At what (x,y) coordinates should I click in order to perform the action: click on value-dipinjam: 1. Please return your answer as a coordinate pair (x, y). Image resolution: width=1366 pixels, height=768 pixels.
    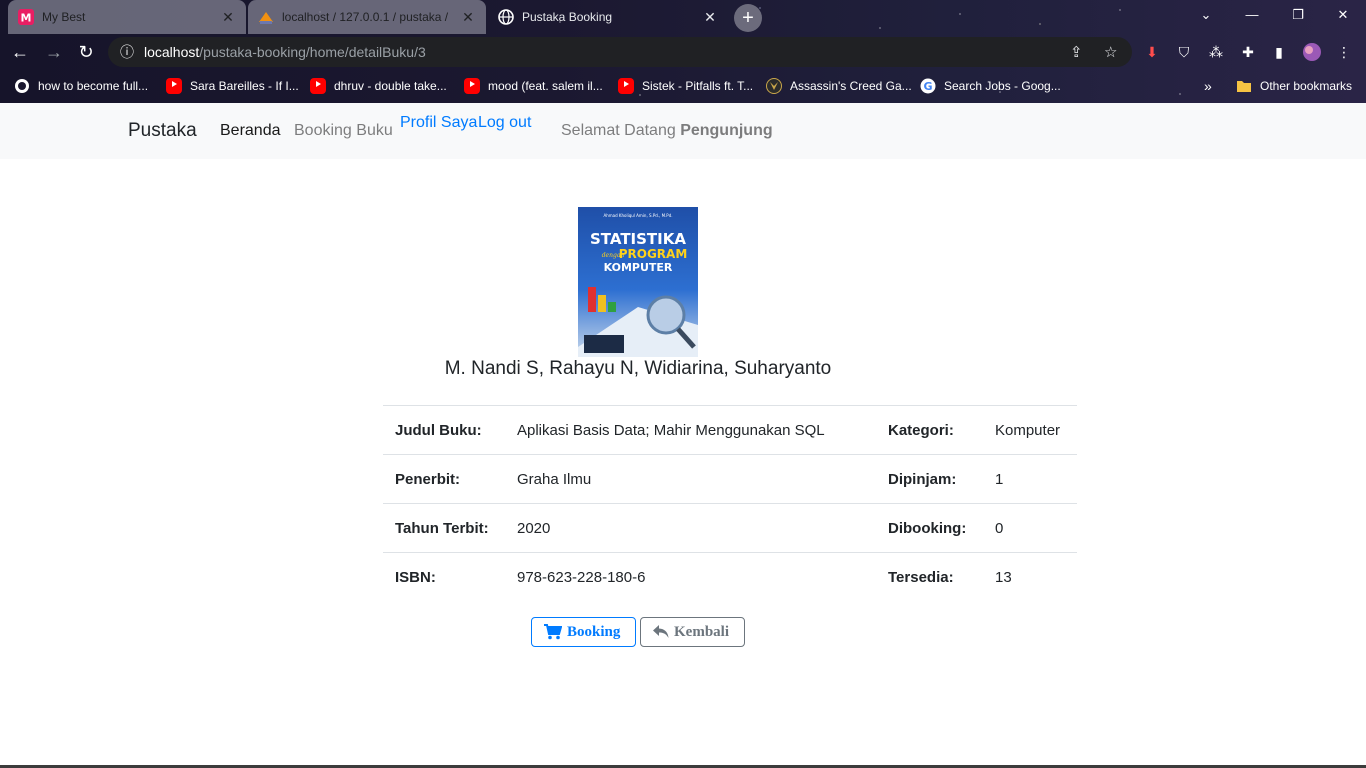
    Looking at the image, I should click on (1030, 479).